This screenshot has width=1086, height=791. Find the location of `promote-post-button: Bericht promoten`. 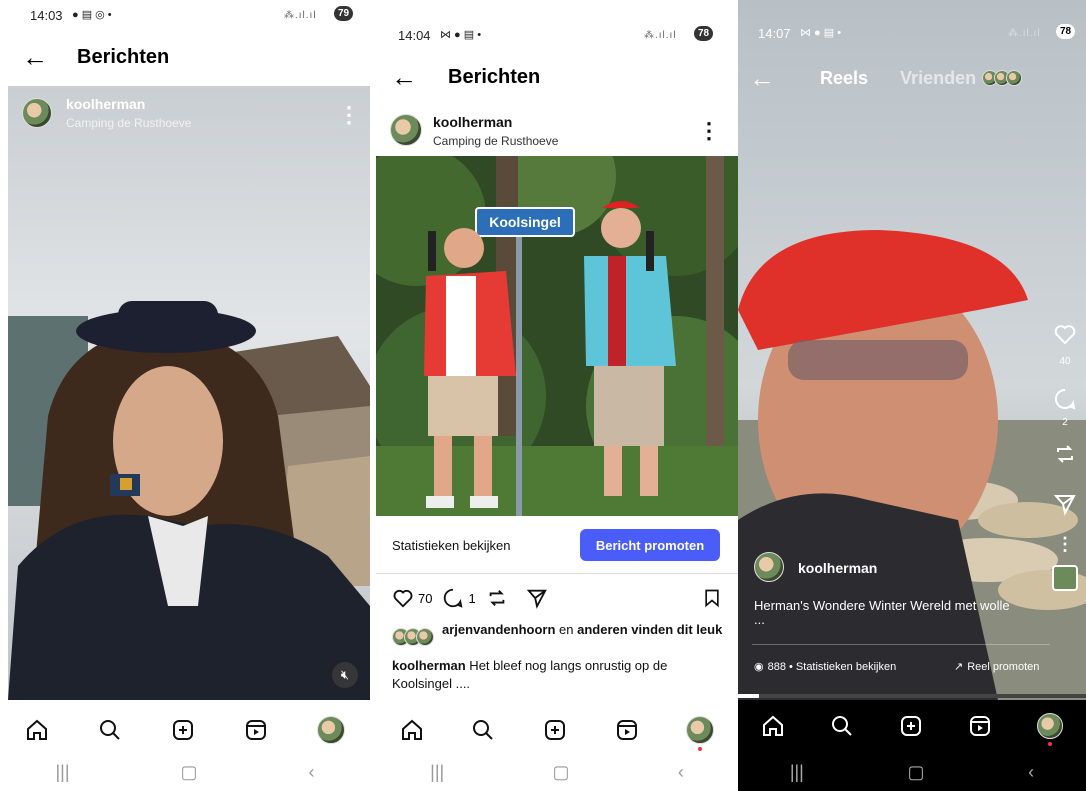

promote-post-button: Bericht promoten is located at coordinates (650, 545).